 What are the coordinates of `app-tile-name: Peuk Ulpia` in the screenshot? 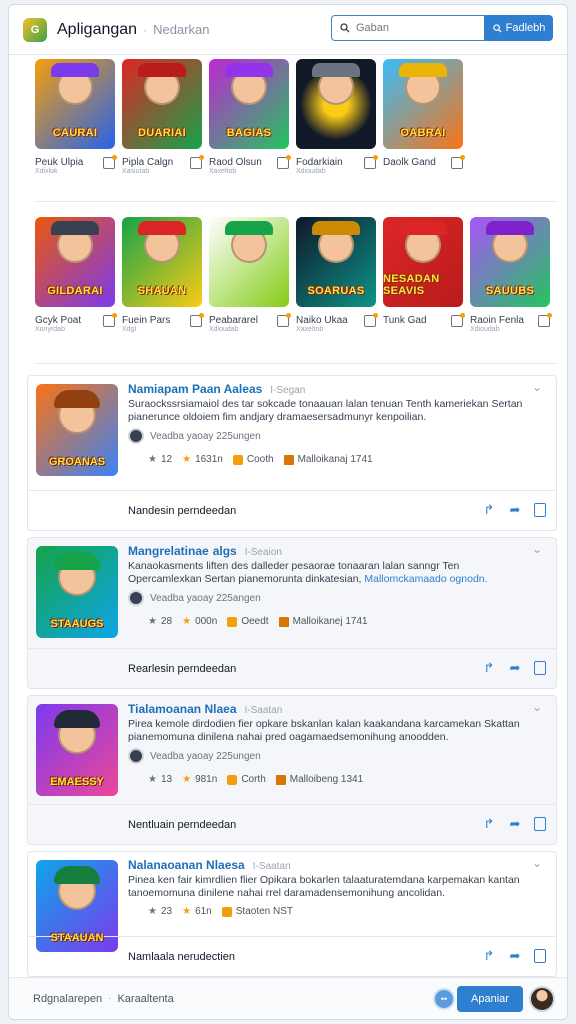 It's located at (59, 162).